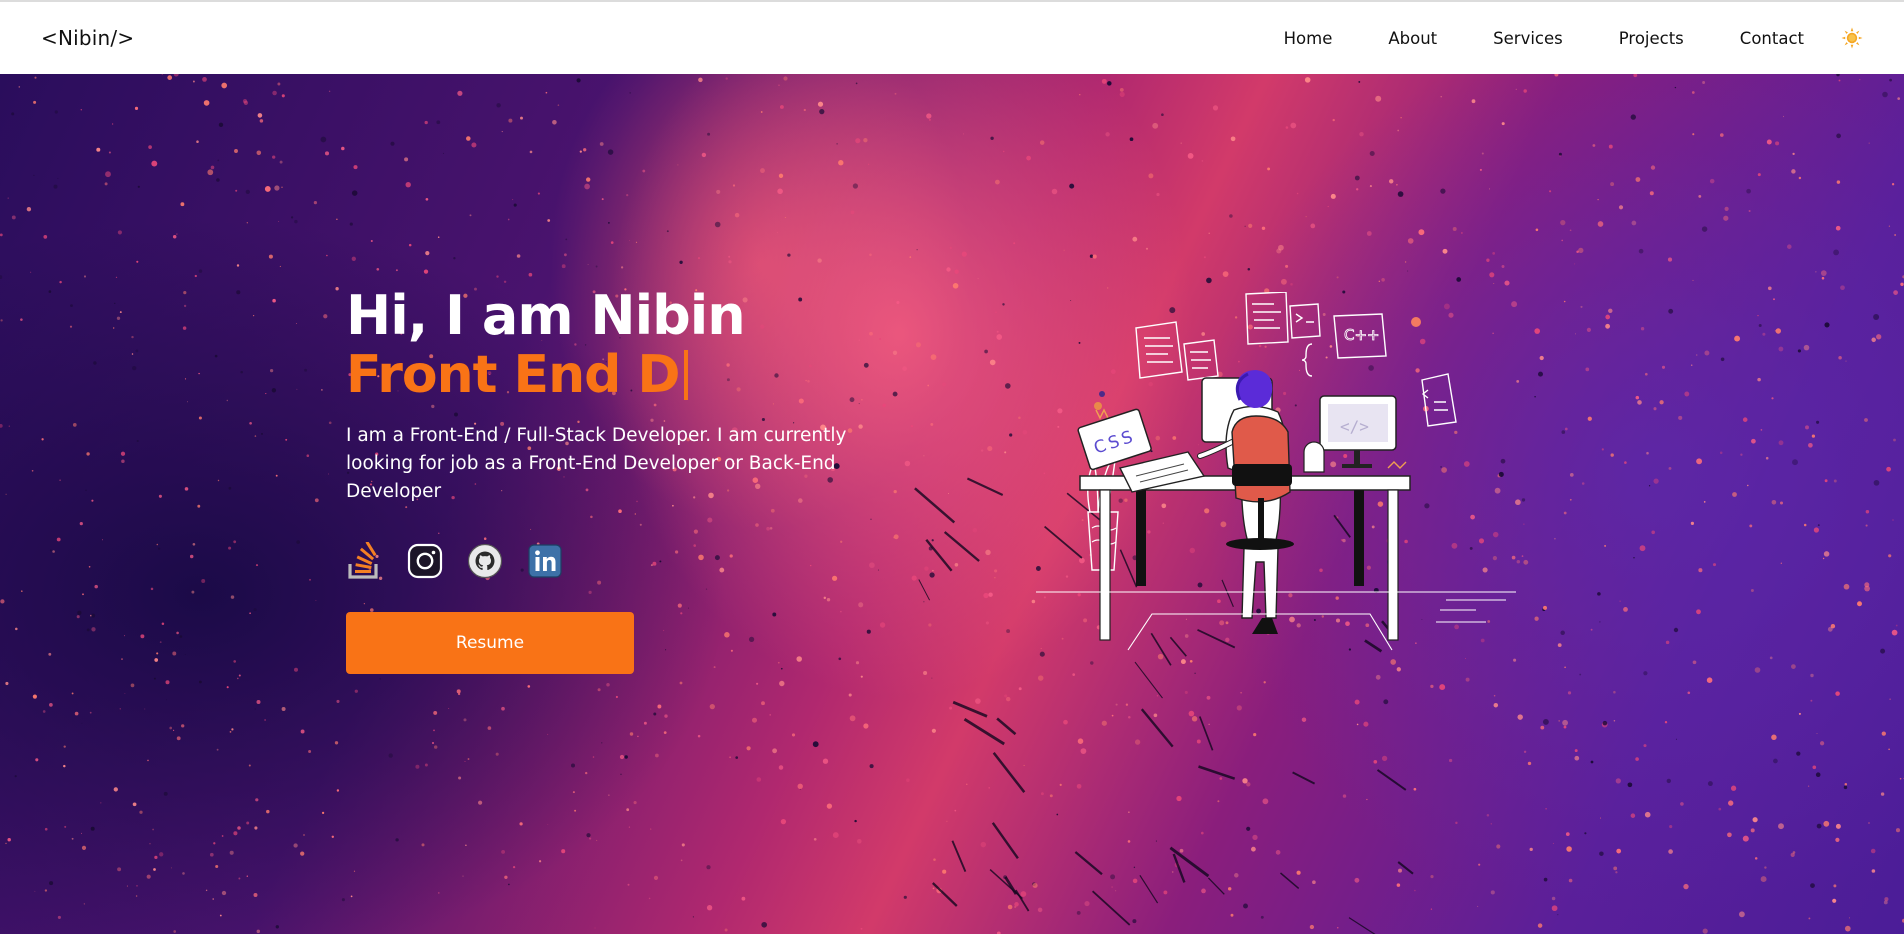  What do you see at coordinates (1308, 38) in the screenshot?
I see `nav-link-home: Home` at bounding box center [1308, 38].